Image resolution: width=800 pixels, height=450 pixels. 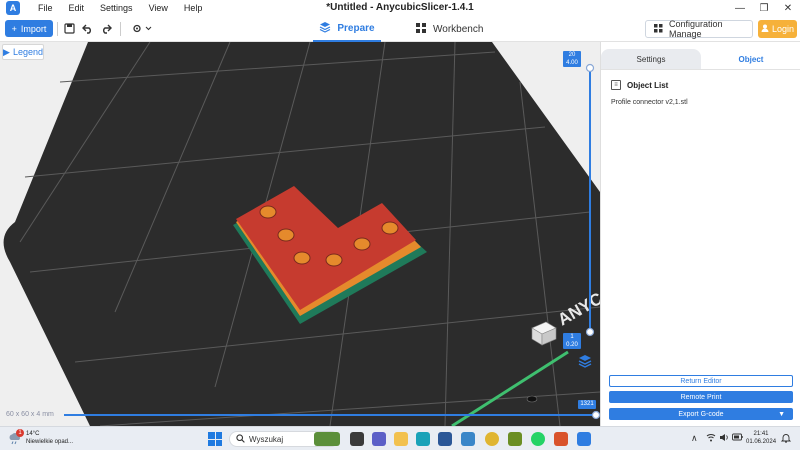 What do you see at coordinates (327, 439) in the screenshot?
I see `search-highlight-icon` at bounding box center [327, 439].